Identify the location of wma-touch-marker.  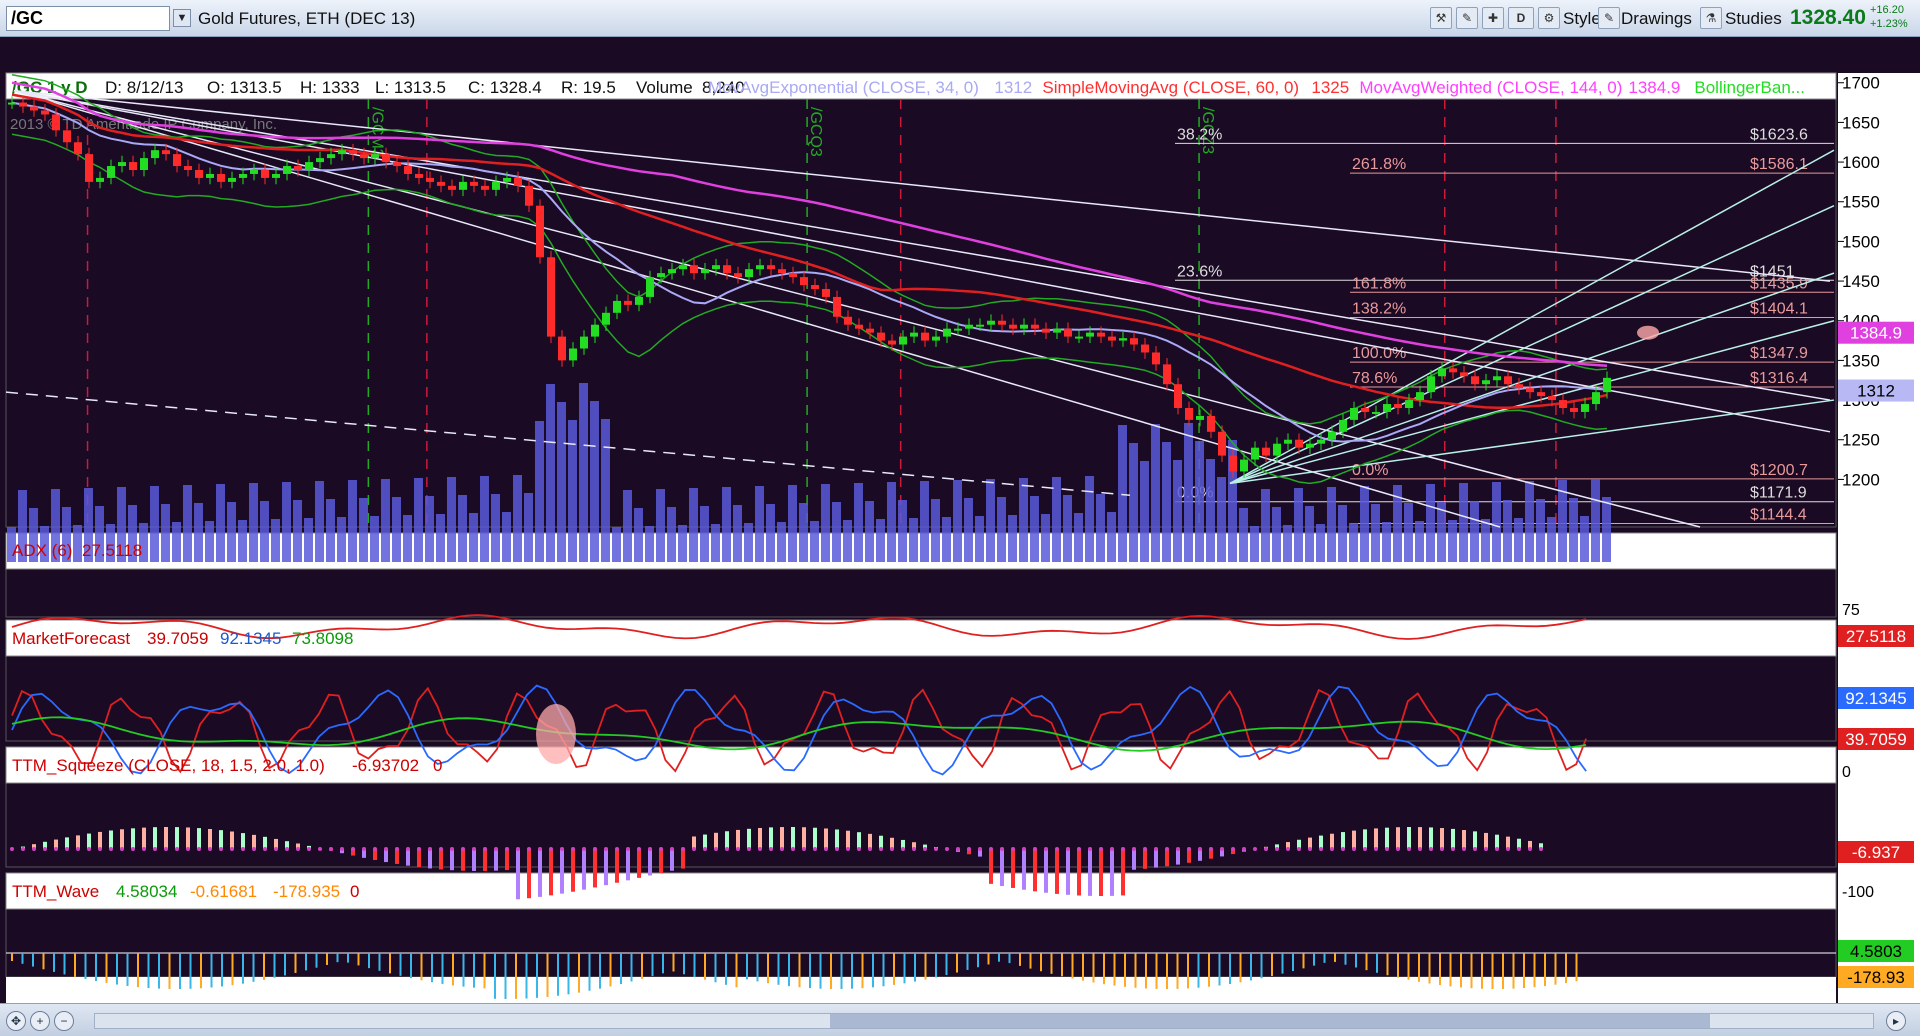
(1648, 332).